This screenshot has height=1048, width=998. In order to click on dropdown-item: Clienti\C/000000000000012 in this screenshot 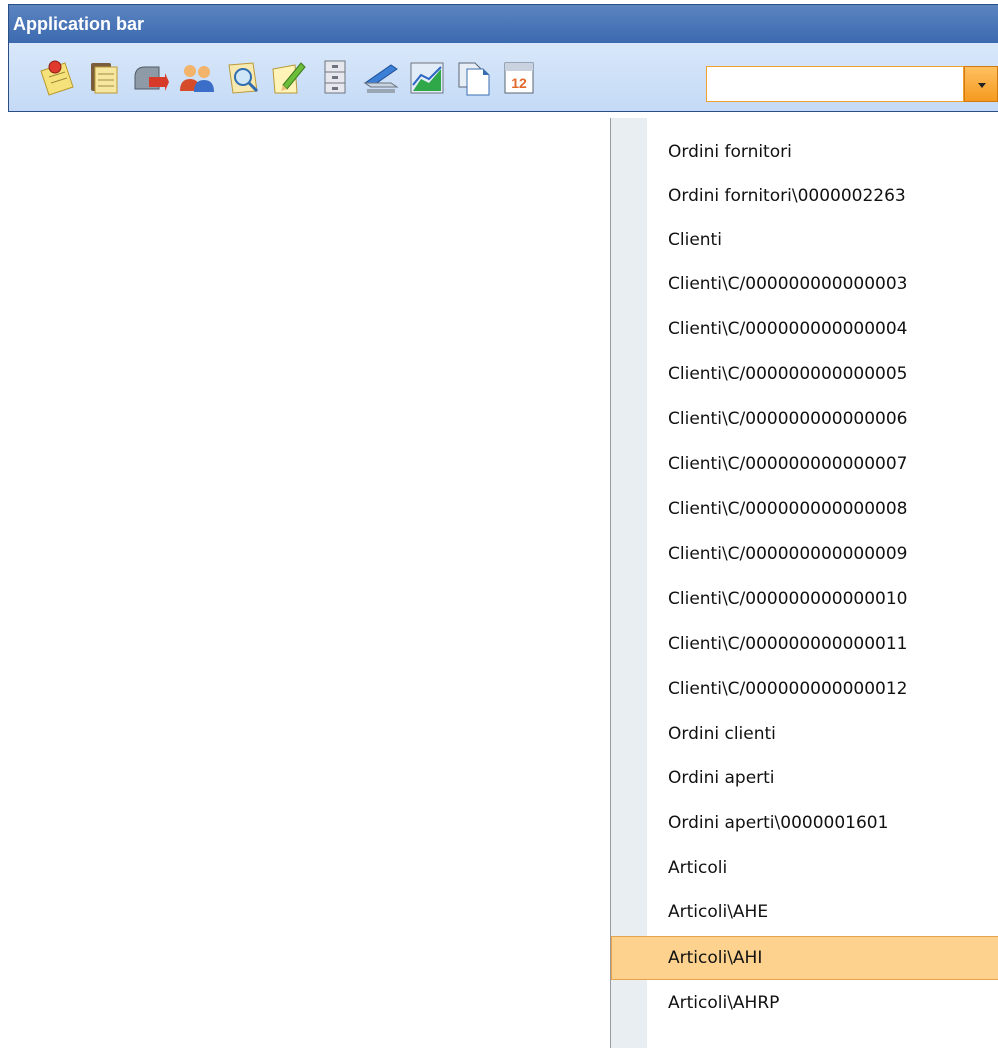, I will do `click(804, 689)`.